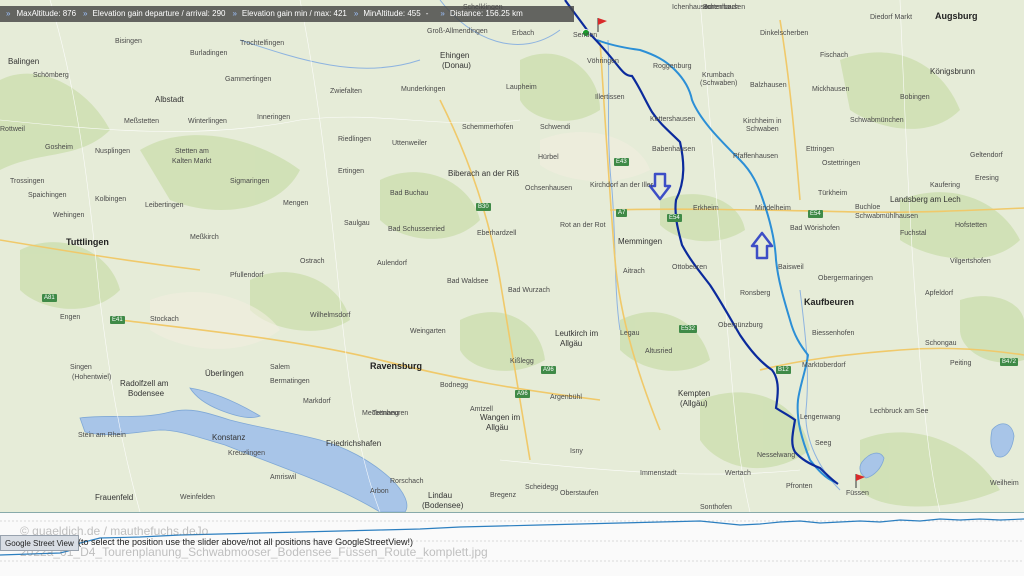 Image resolution: width=1024 pixels, height=576 pixels. What do you see at coordinates (274, 117) in the screenshot?
I see `town-label-inneringen: Inneringen` at bounding box center [274, 117].